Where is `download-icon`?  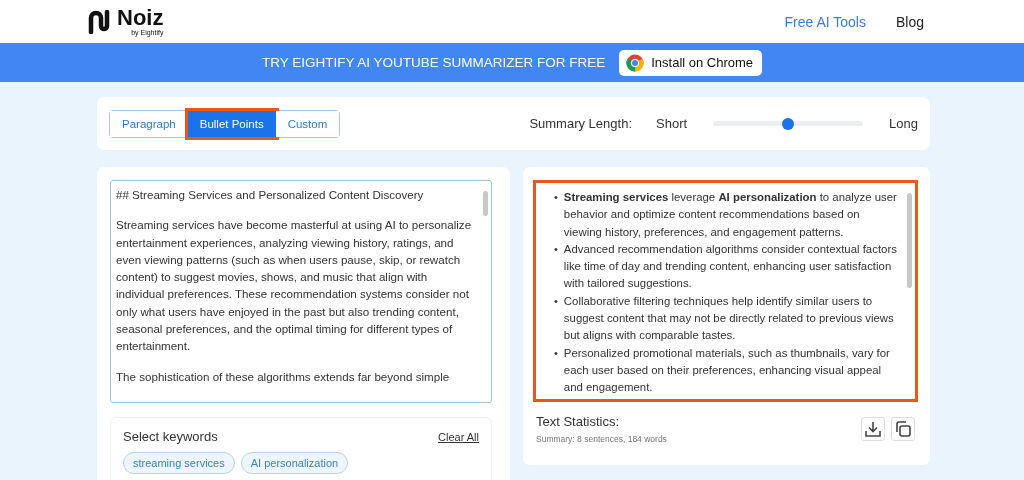 download-icon is located at coordinates (873, 429).